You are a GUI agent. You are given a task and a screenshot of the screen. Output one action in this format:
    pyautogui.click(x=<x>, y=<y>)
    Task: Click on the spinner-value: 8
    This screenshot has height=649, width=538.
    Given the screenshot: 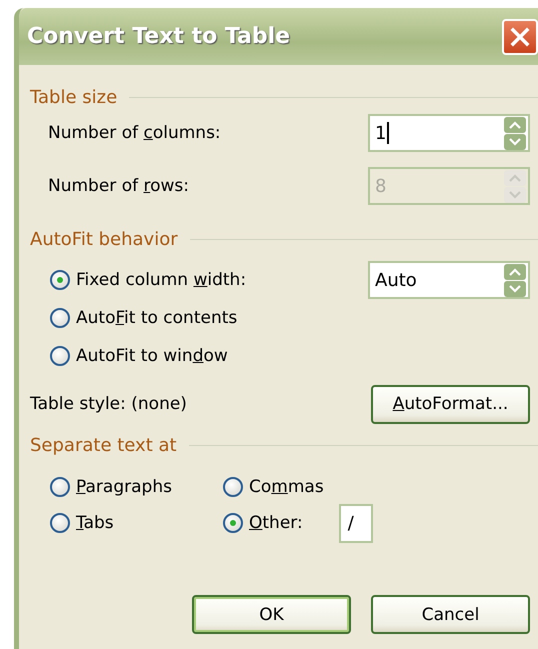 What is the action you would take?
    pyautogui.click(x=380, y=186)
    